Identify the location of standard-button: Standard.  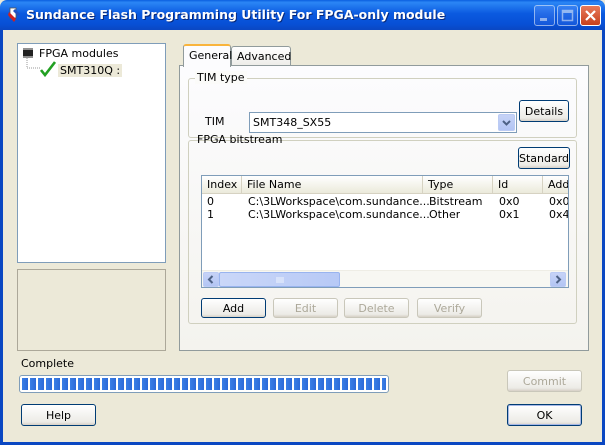
(544, 158).